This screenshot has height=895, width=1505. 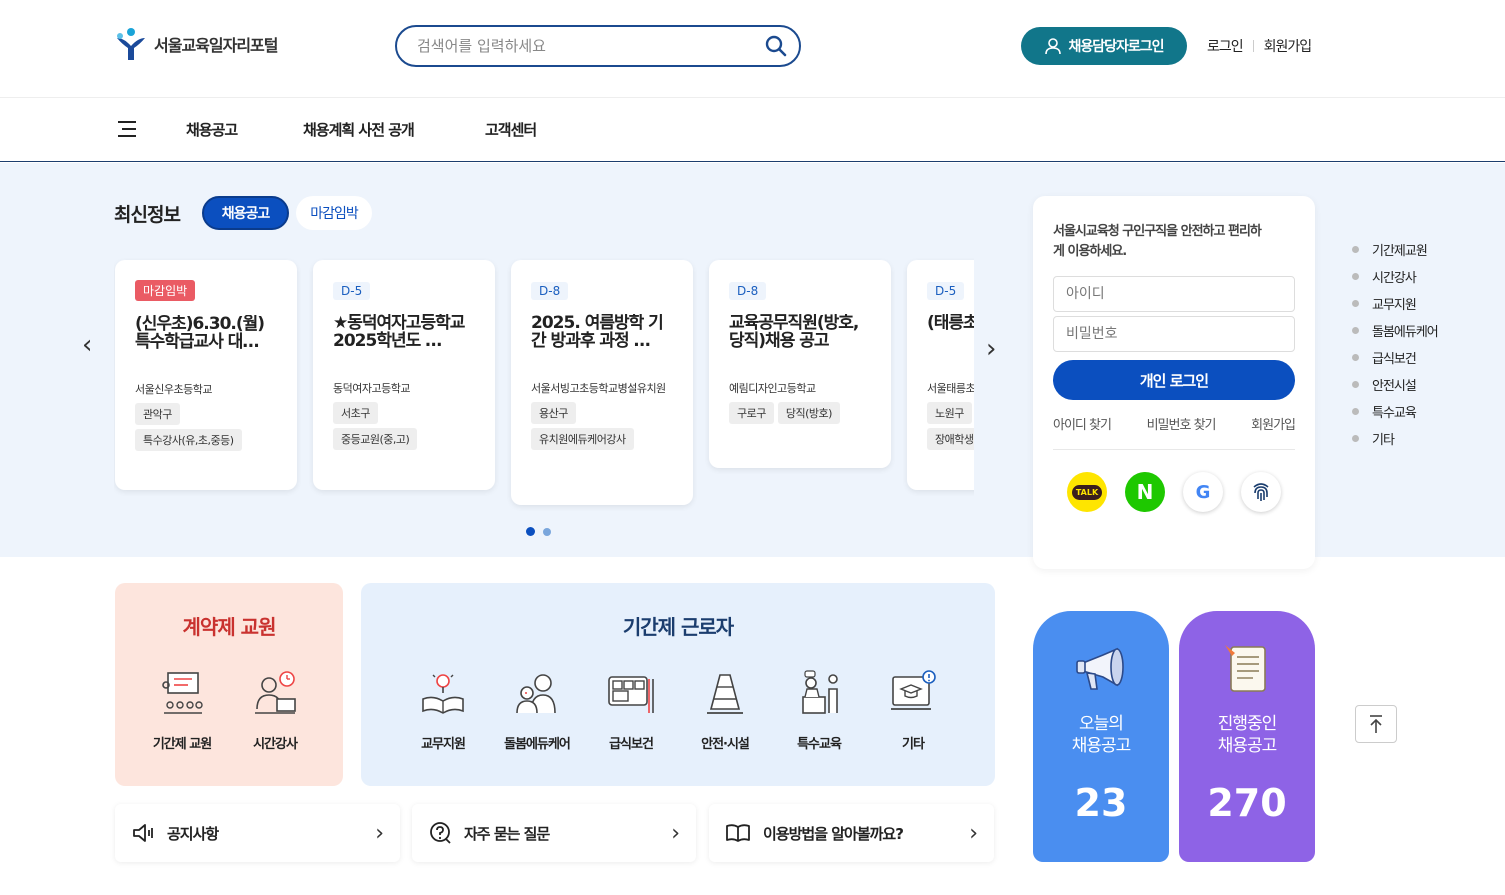 What do you see at coordinates (1400, 251) in the screenshot?
I see `side-item-label: 기간제교원` at bounding box center [1400, 251].